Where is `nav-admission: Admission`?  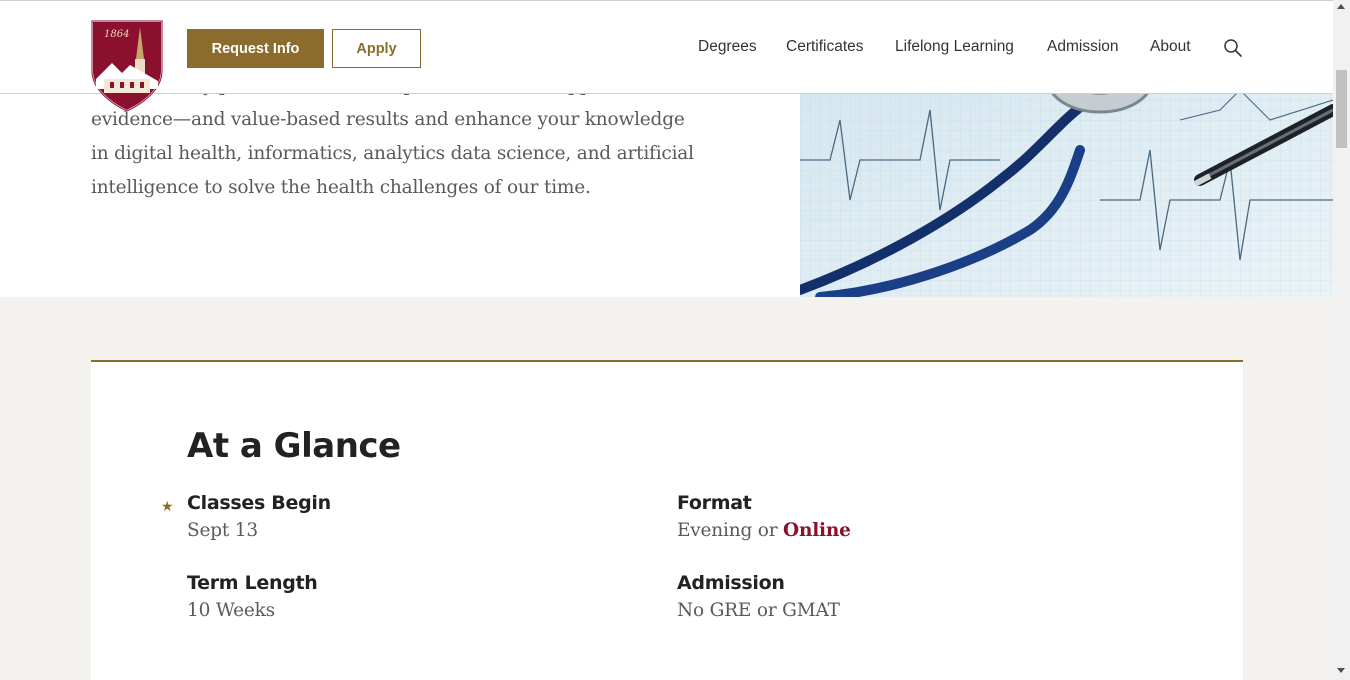
nav-admission: Admission is located at coordinates (1083, 47).